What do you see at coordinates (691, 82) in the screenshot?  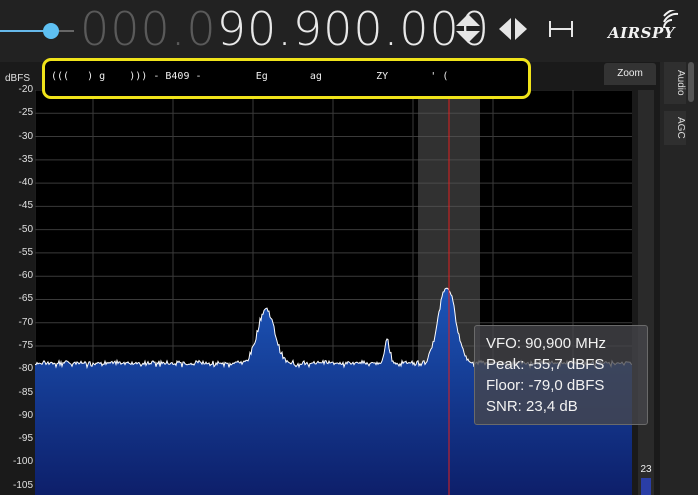 I see `side-scrollbar` at bounding box center [691, 82].